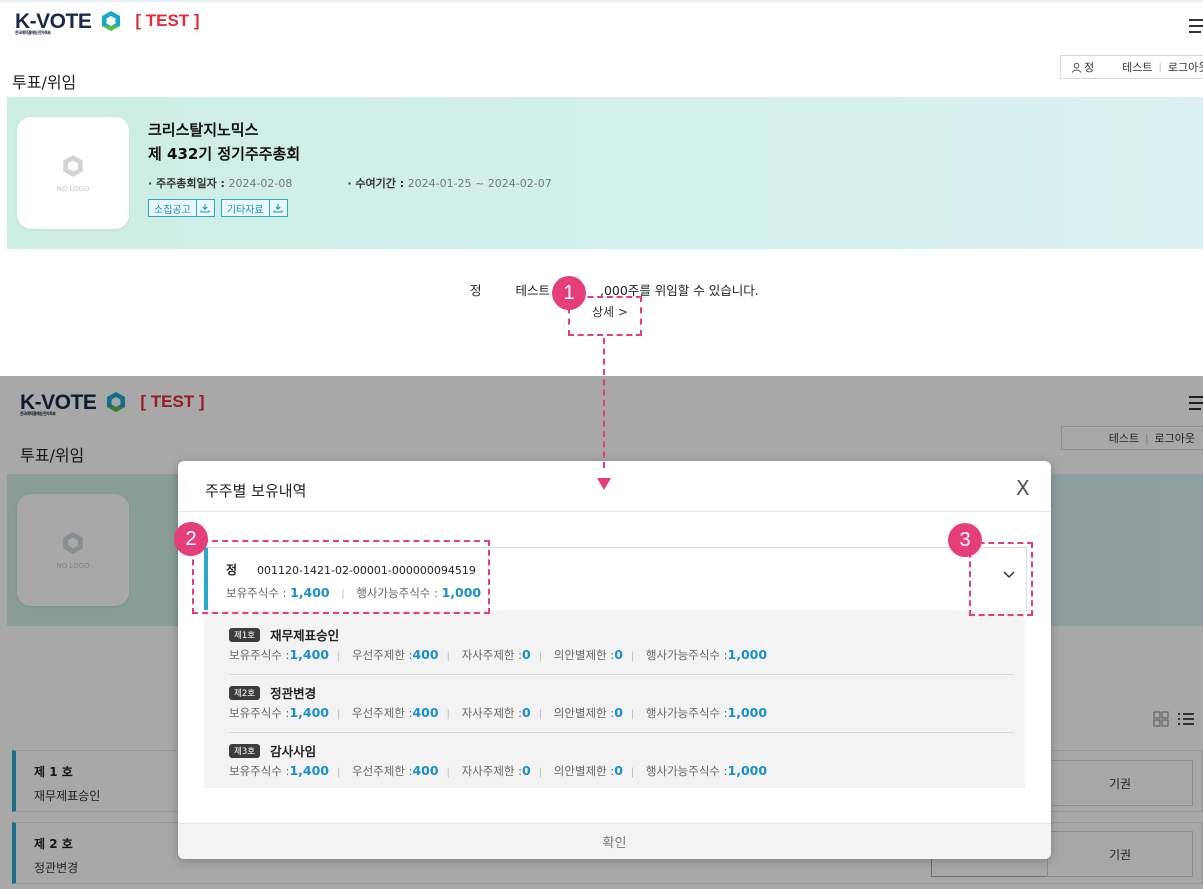 Image resolution: width=1203 pixels, height=889 pixels. What do you see at coordinates (111, 21) in the screenshot?
I see `hexagon-logo-icon` at bounding box center [111, 21].